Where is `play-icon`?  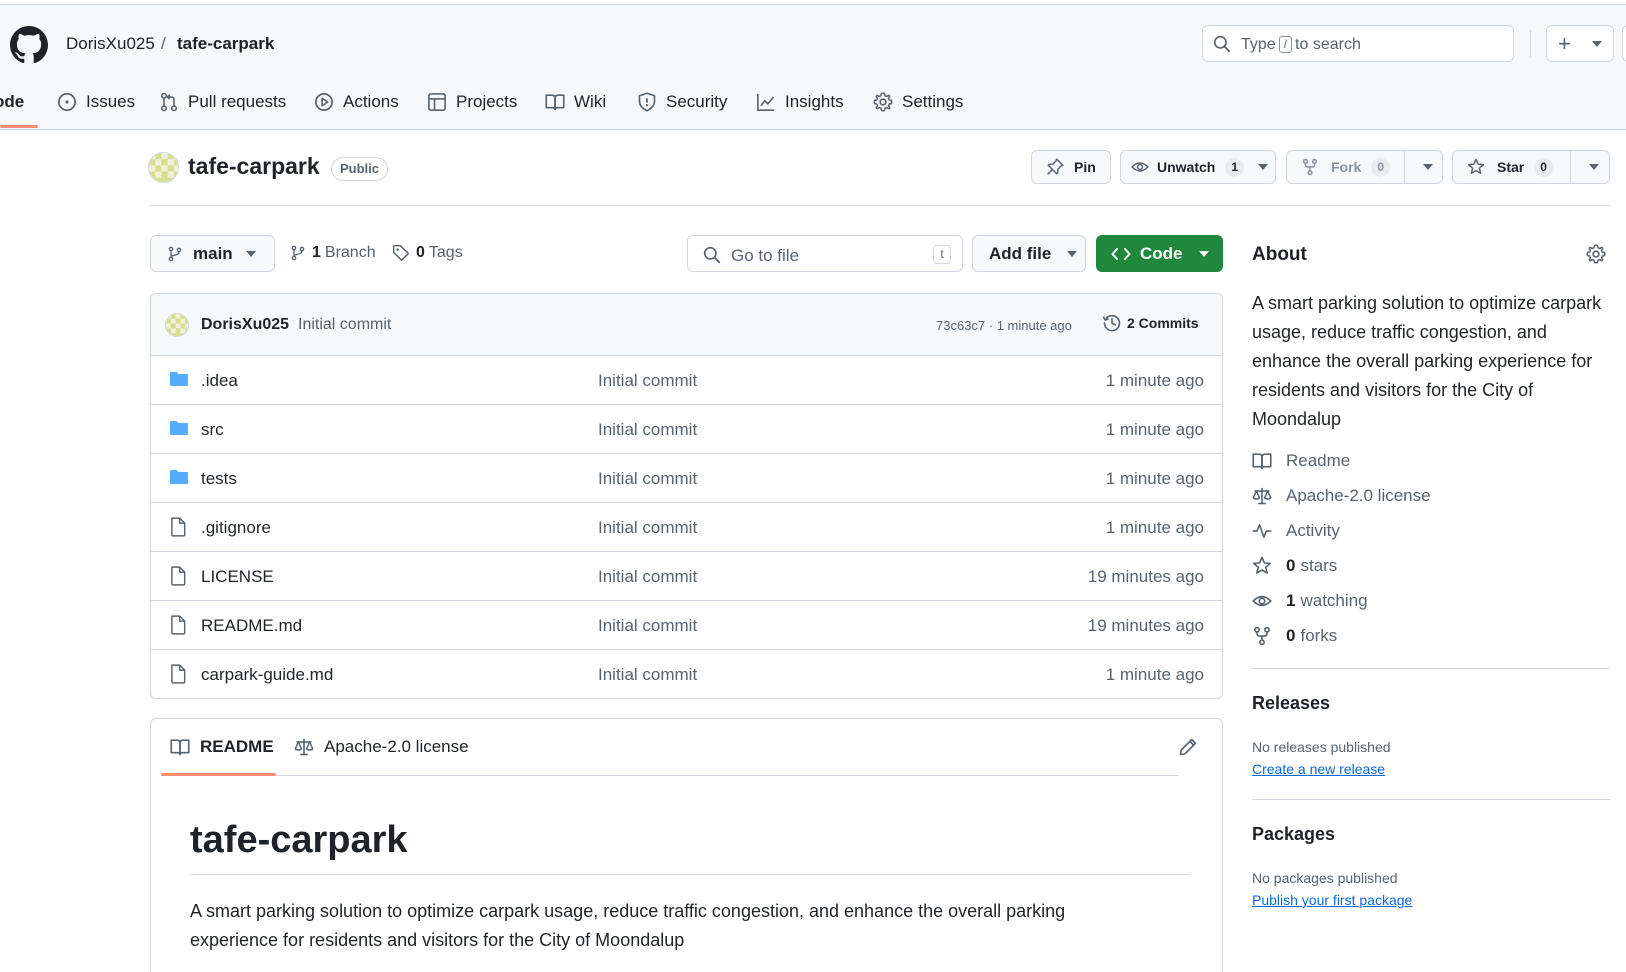
play-icon is located at coordinates (328, 102).